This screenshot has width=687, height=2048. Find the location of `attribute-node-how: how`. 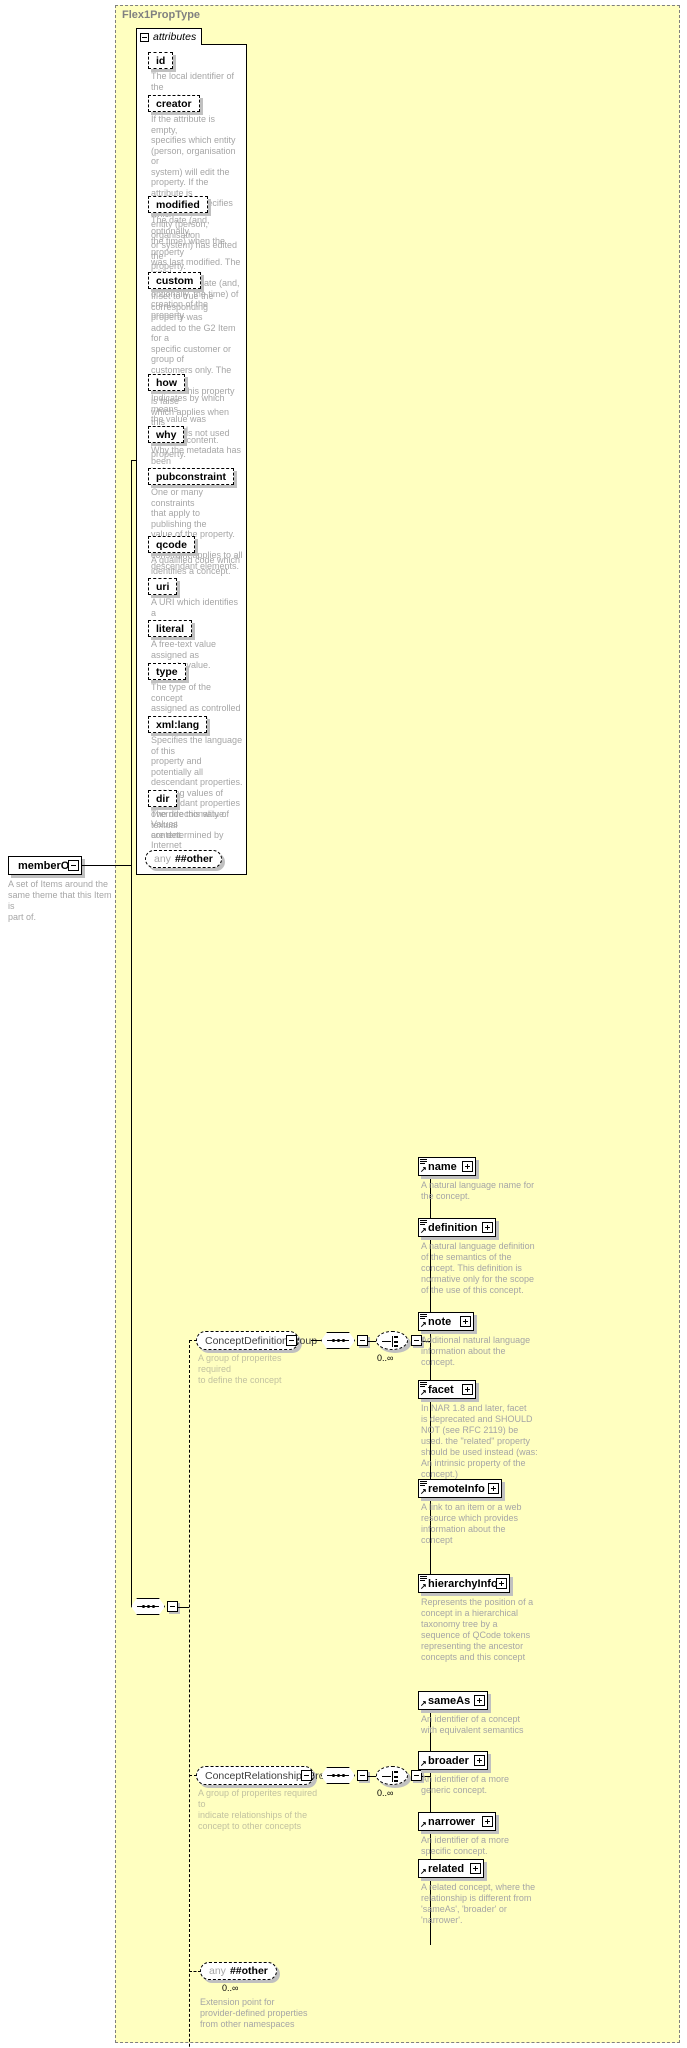

attribute-node-how: how is located at coordinates (166, 382).